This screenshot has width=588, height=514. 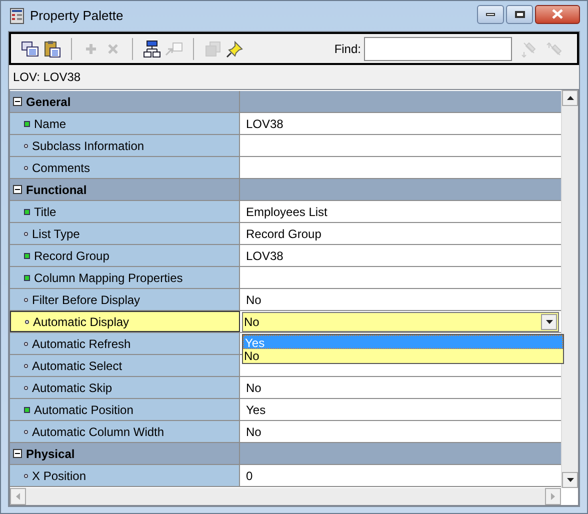 I want to click on property-name: Automatic Skip, so click(x=72, y=388).